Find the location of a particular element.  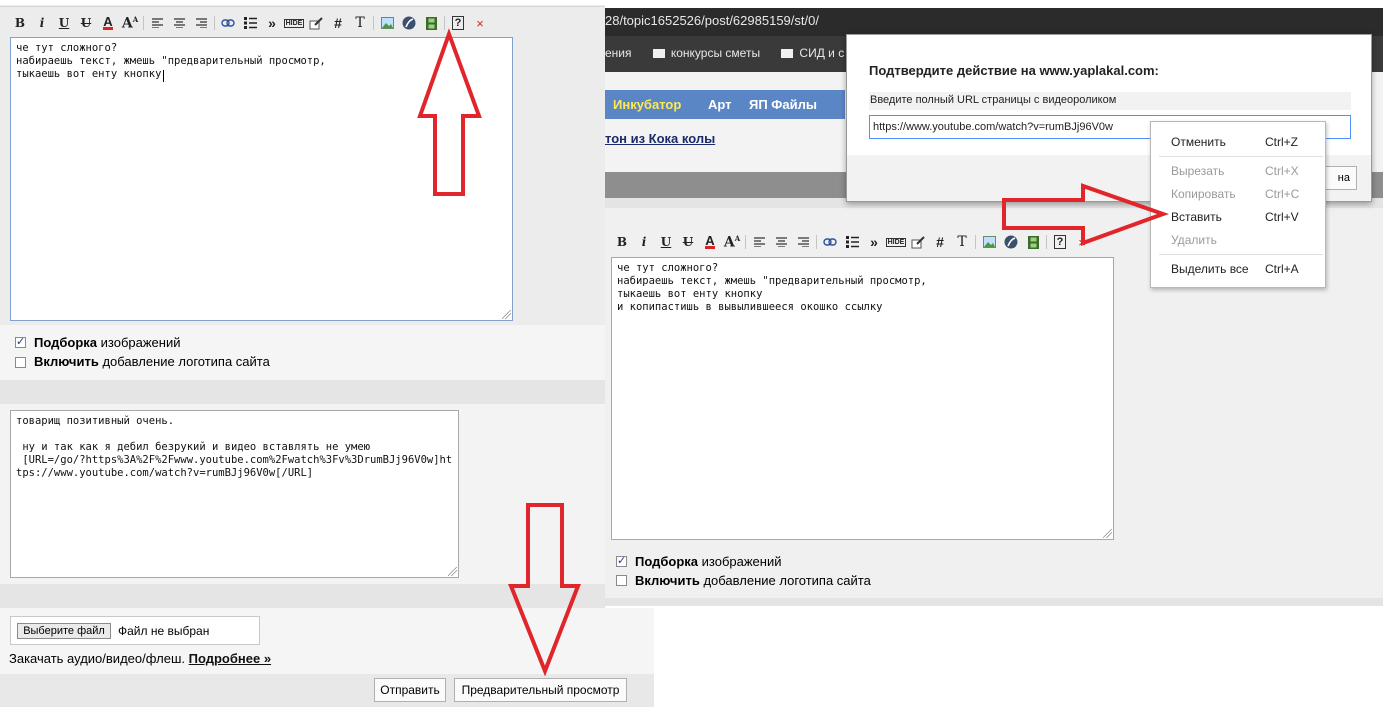

arrow-down-annotation is located at coordinates (544, 590).